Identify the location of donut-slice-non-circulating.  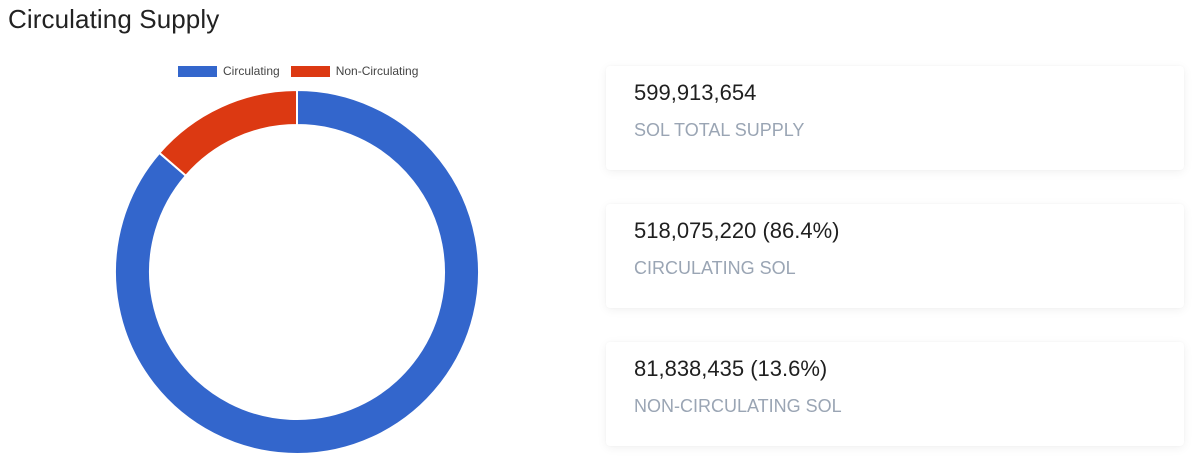
(228, 133).